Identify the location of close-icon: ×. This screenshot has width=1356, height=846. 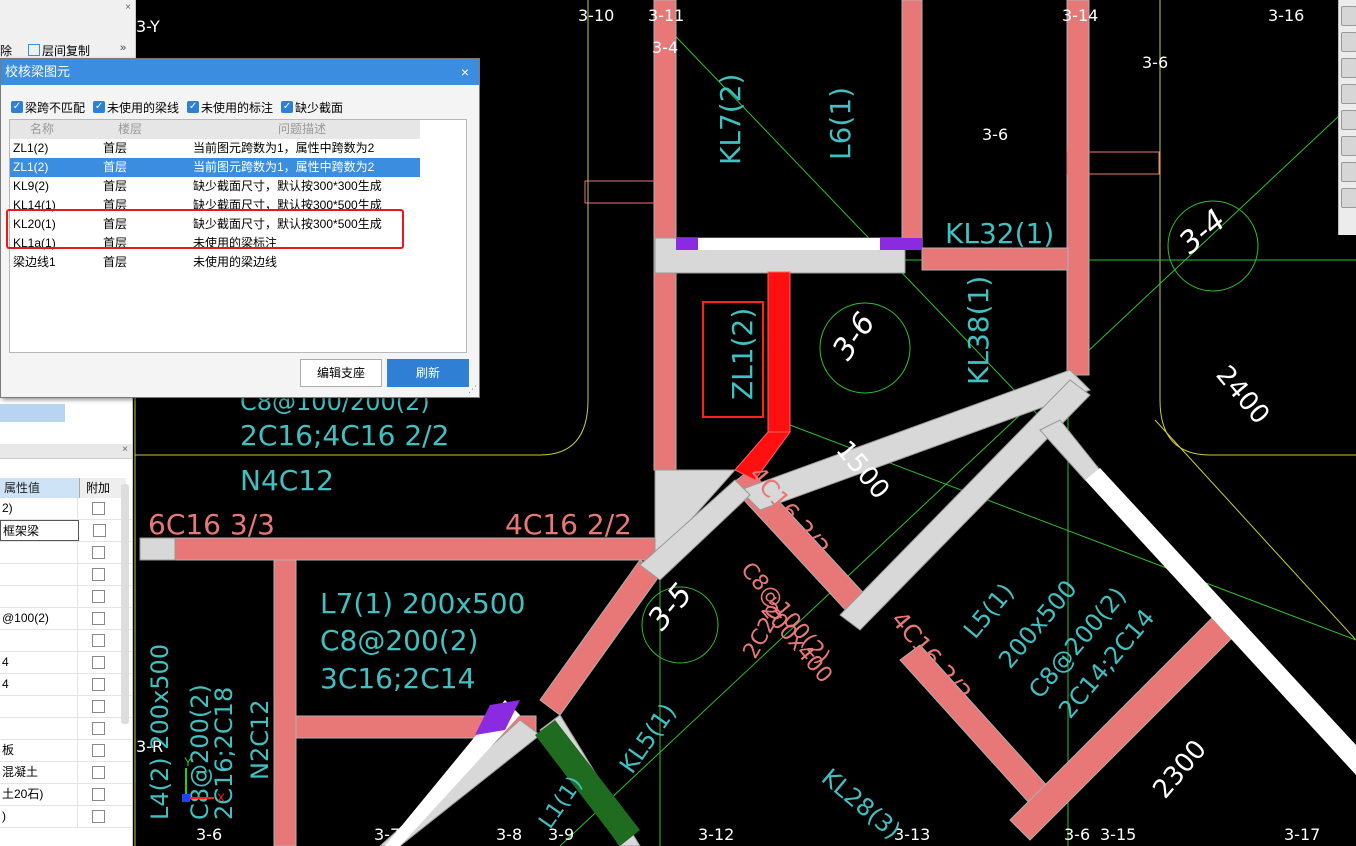
(465, 72).